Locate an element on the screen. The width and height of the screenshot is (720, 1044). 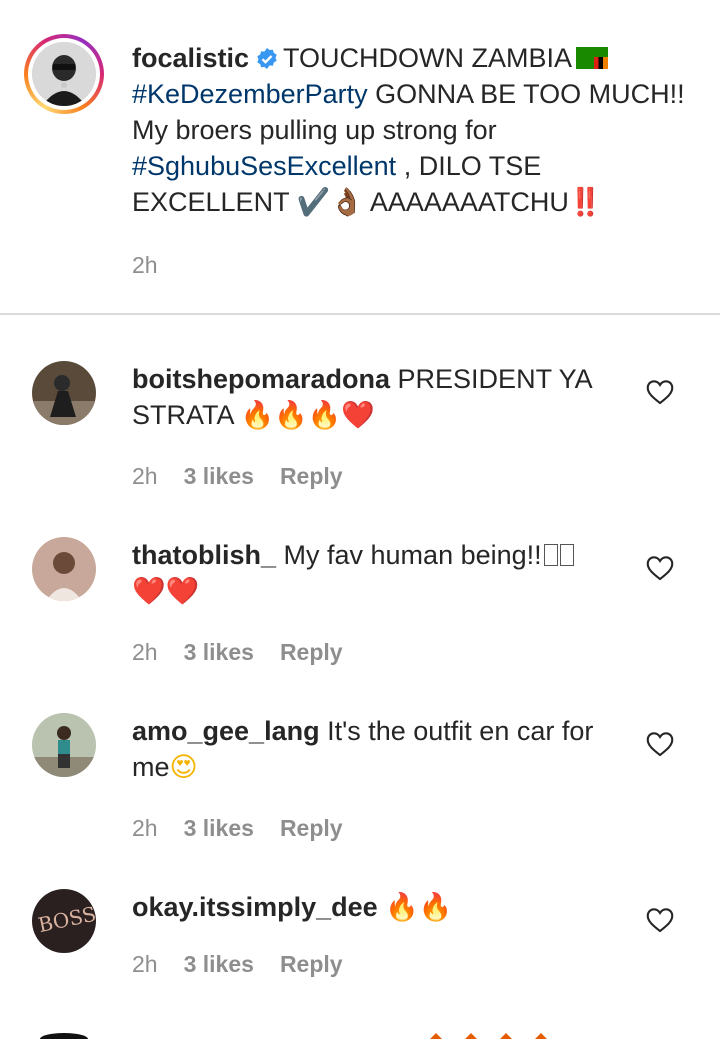
avatar-image is located at coordinates (64, 74).